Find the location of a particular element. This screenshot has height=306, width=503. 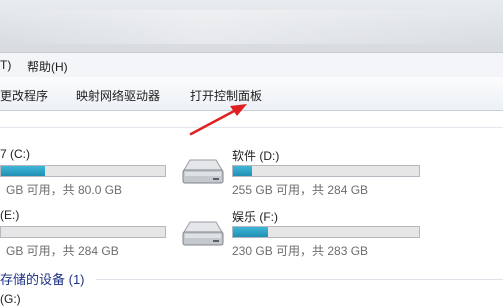

command-toolbar: 更改程序 映射网络驱动器 打开控制面板 is located at coordinates (251, 94).